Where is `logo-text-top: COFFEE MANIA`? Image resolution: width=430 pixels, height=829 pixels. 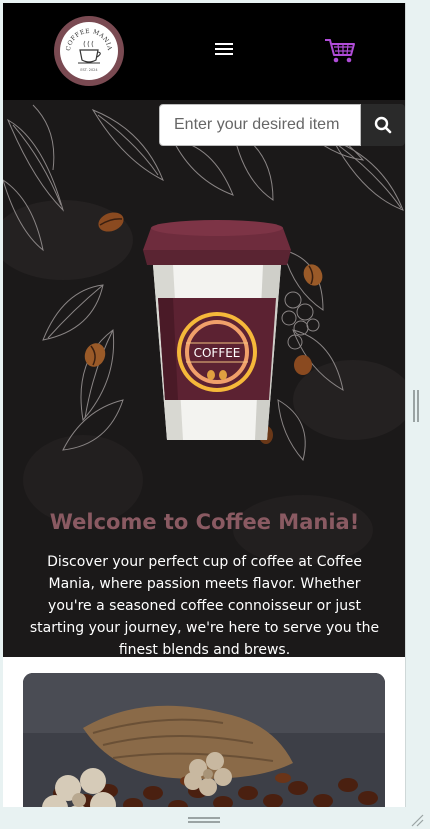
logo-text-top: COFFEE MANIA is located at coordinates (89, 40).